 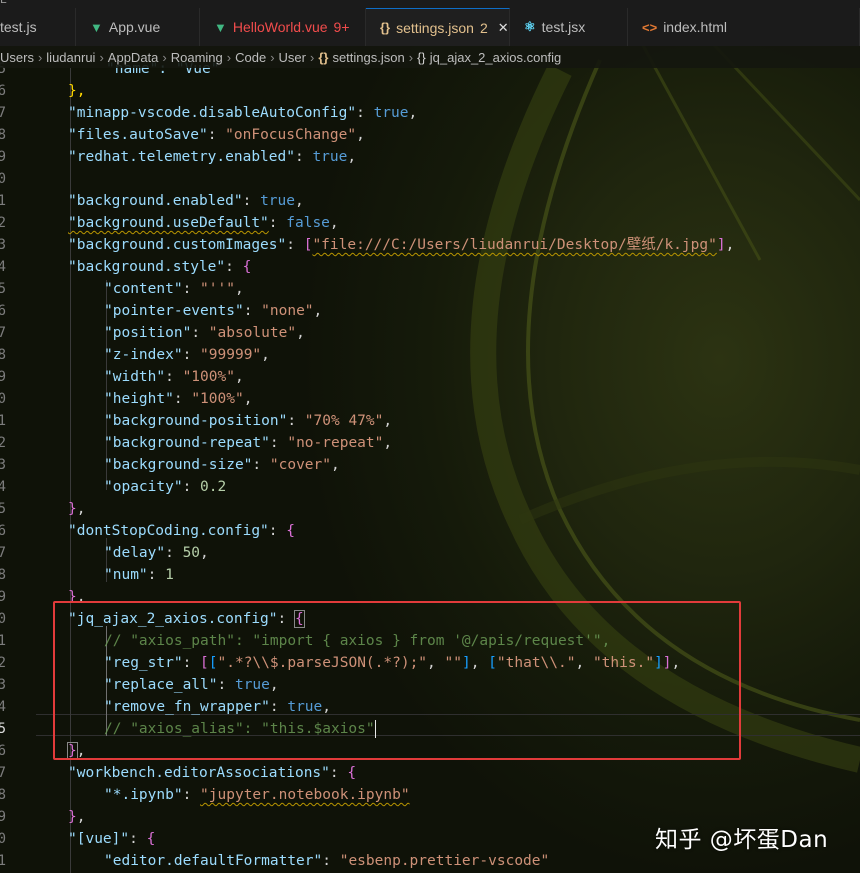 What do you see at coordinates (368, 57) in the screenshot?
I see `breadcrumb-item: settings.json` at bounding box center [368, 57].